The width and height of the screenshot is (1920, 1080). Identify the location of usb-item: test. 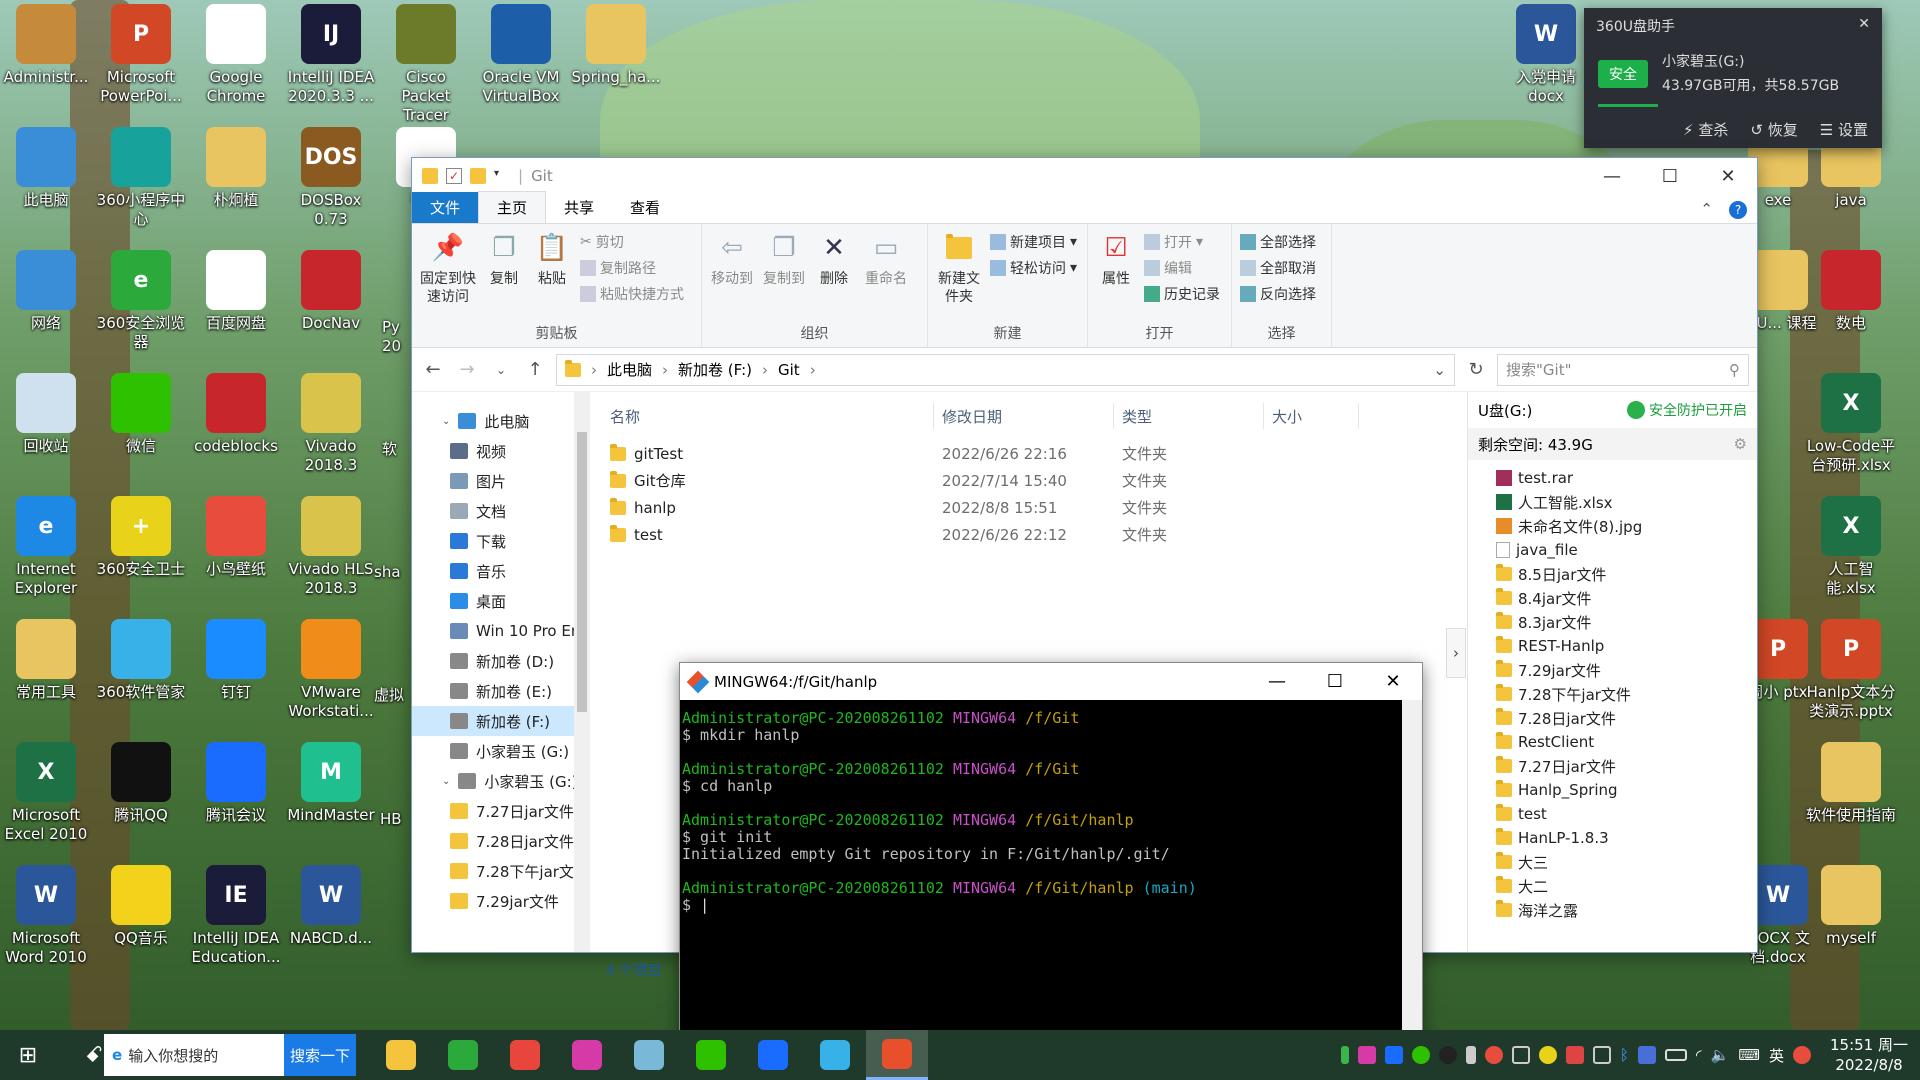
(1626, 814).